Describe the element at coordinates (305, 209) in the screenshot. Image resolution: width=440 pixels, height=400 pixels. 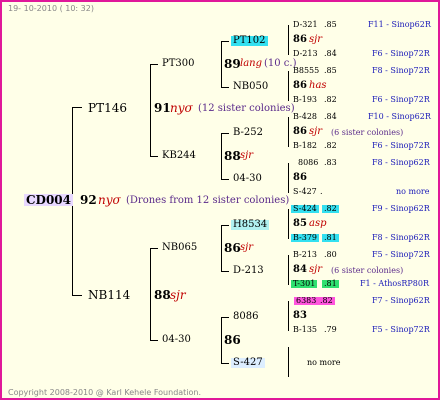
I see `gen4-id: S-424` at that location.